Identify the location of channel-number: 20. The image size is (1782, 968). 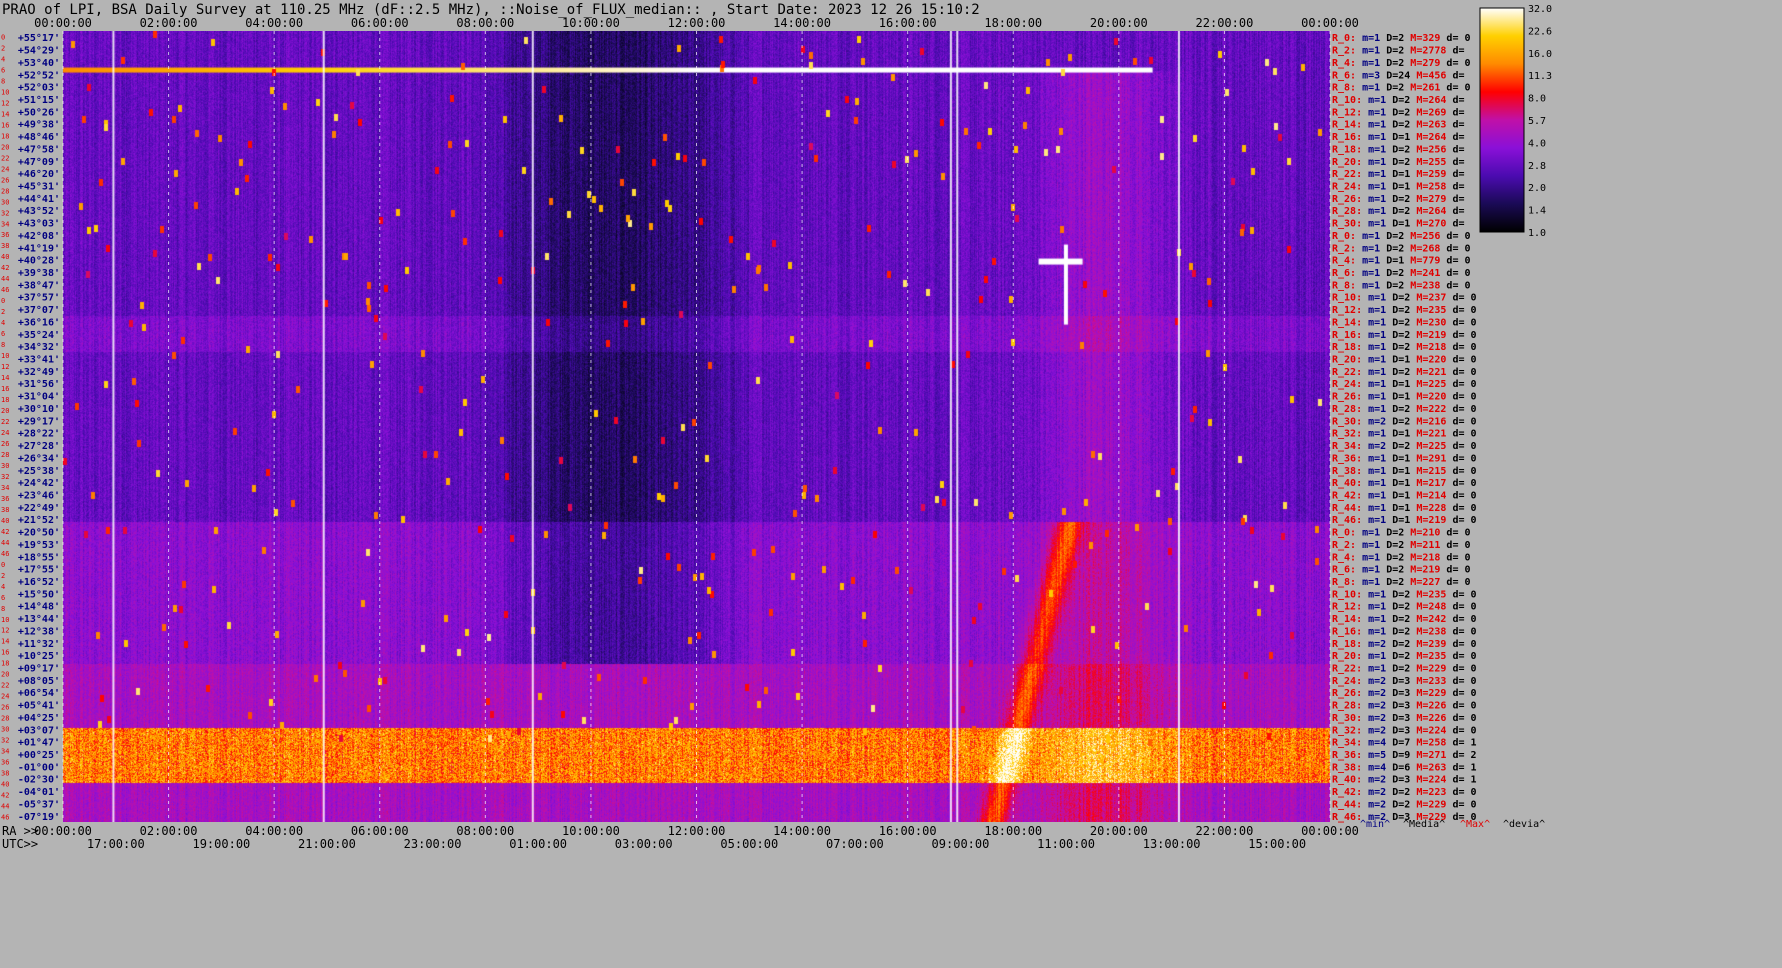
(5, 147).